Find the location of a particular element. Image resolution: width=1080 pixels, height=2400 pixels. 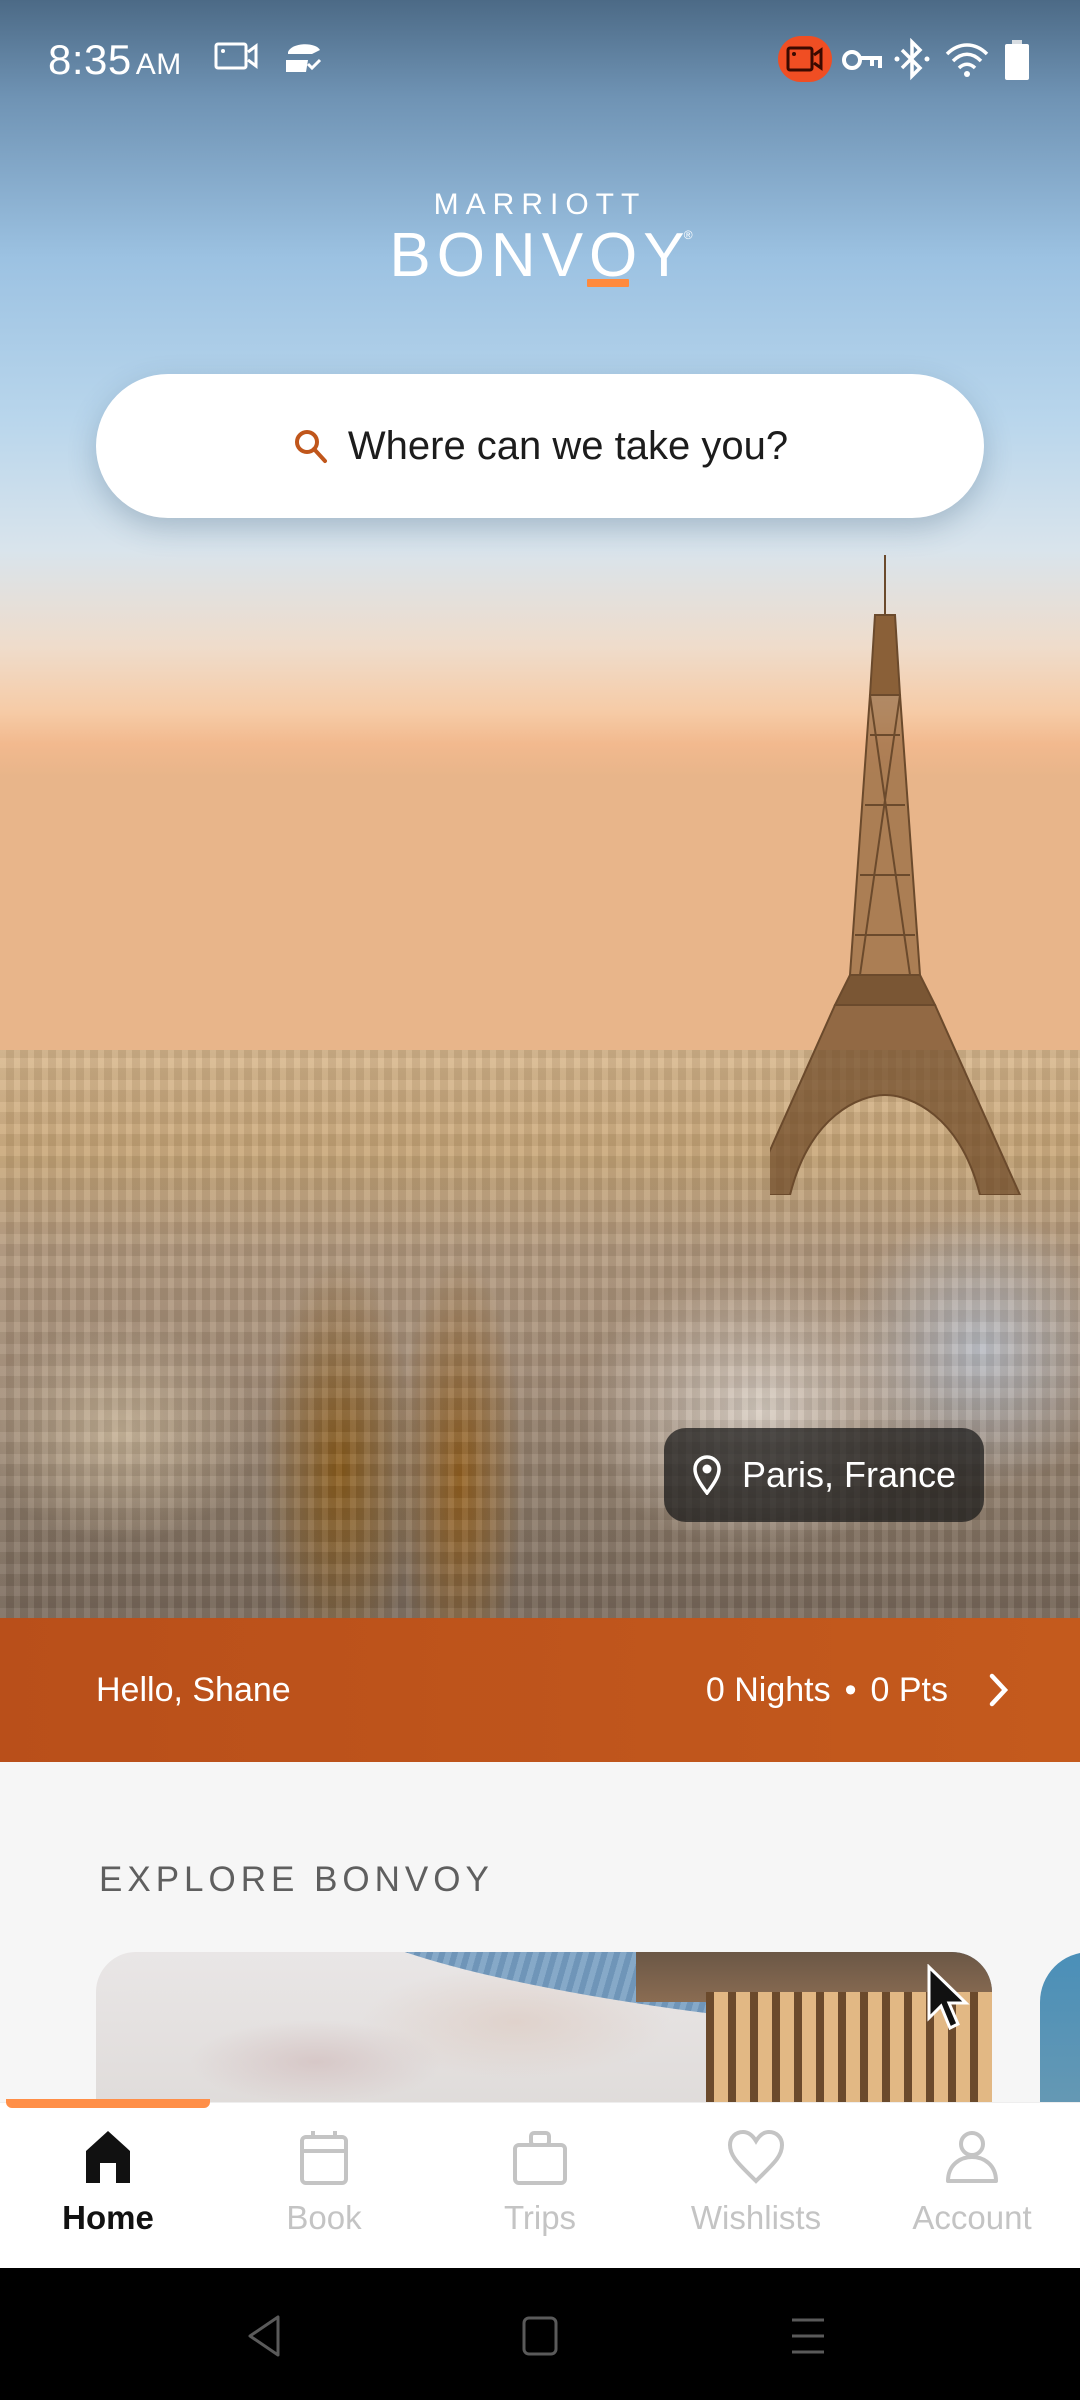

system-navigation-bar is located at coordinates (540, 2334).